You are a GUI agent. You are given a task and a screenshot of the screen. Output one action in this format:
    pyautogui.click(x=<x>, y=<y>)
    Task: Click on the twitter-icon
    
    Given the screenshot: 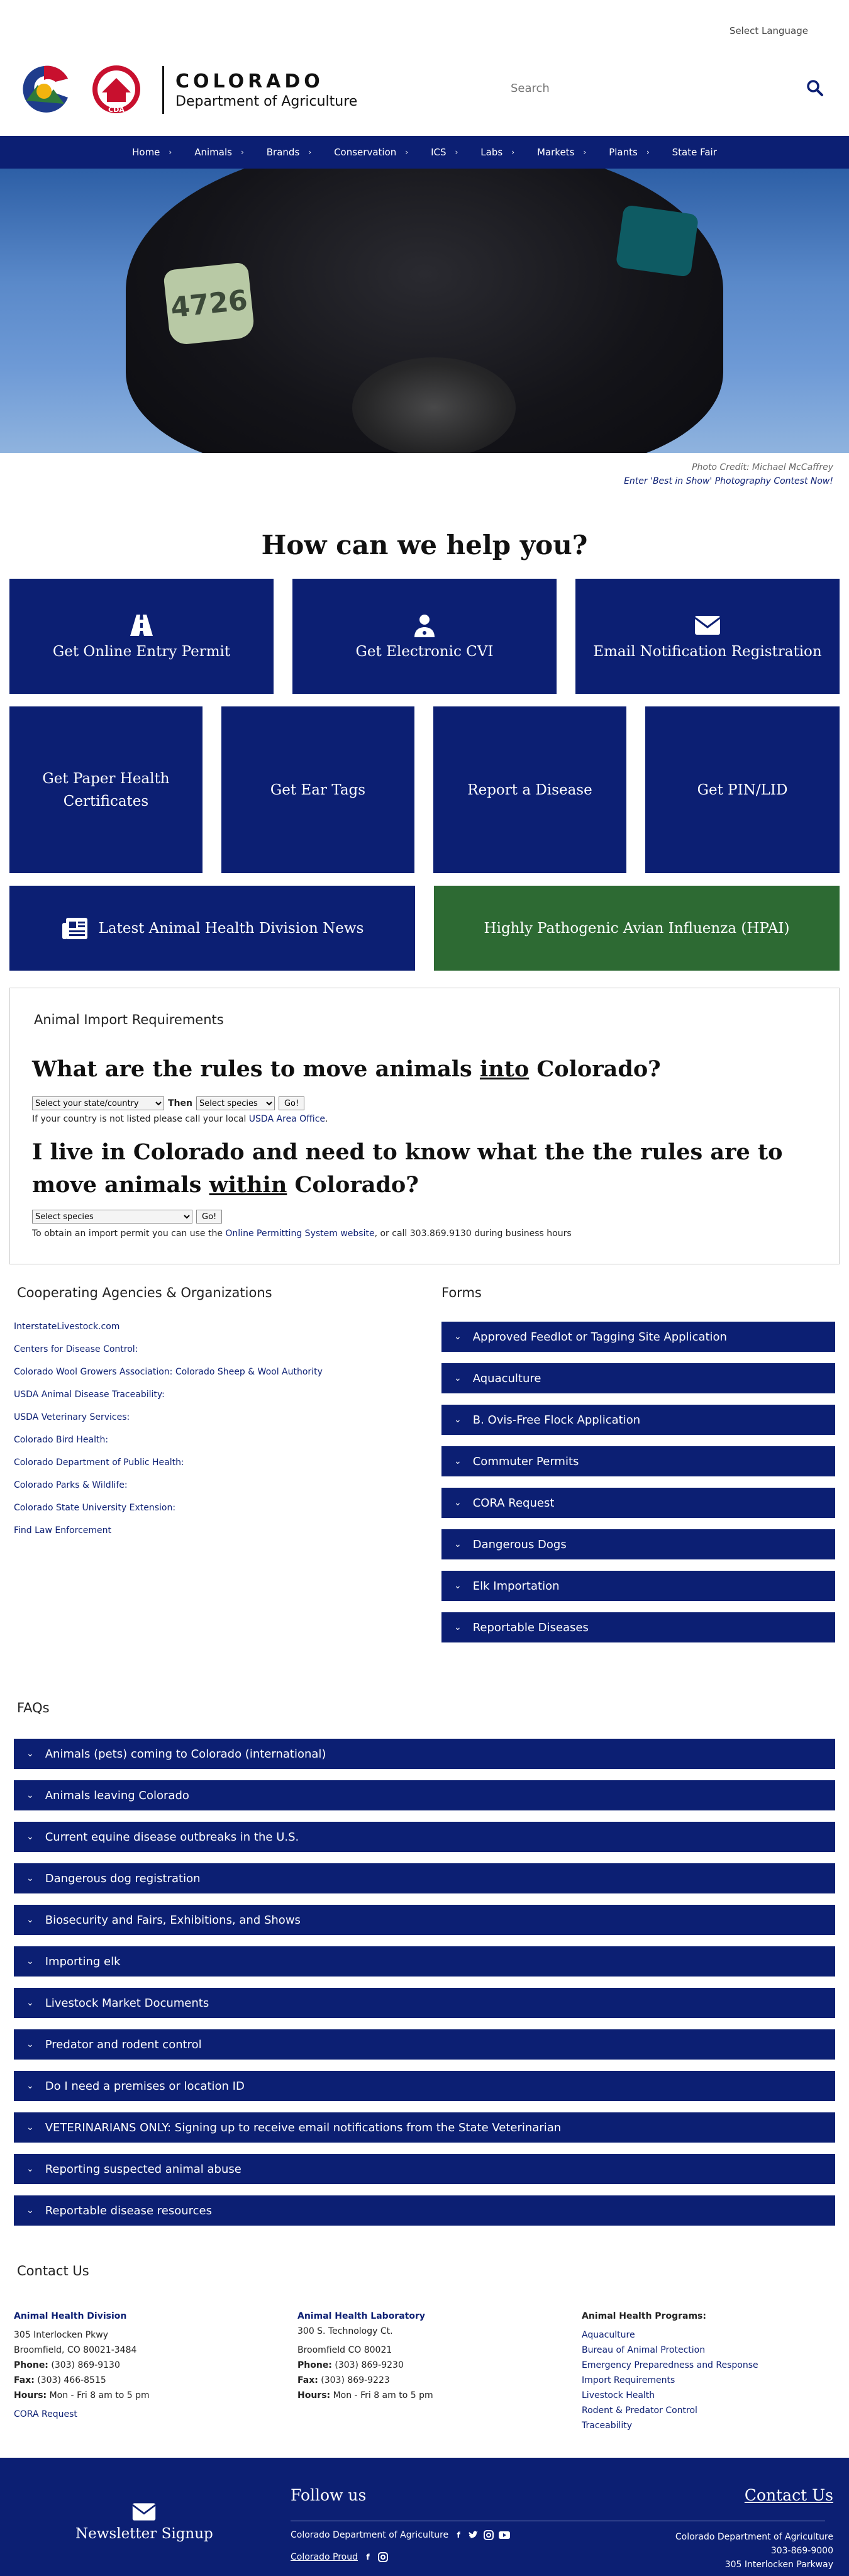 What is the action you would take?
    pyautogui.click(x=474, y=2535)
    